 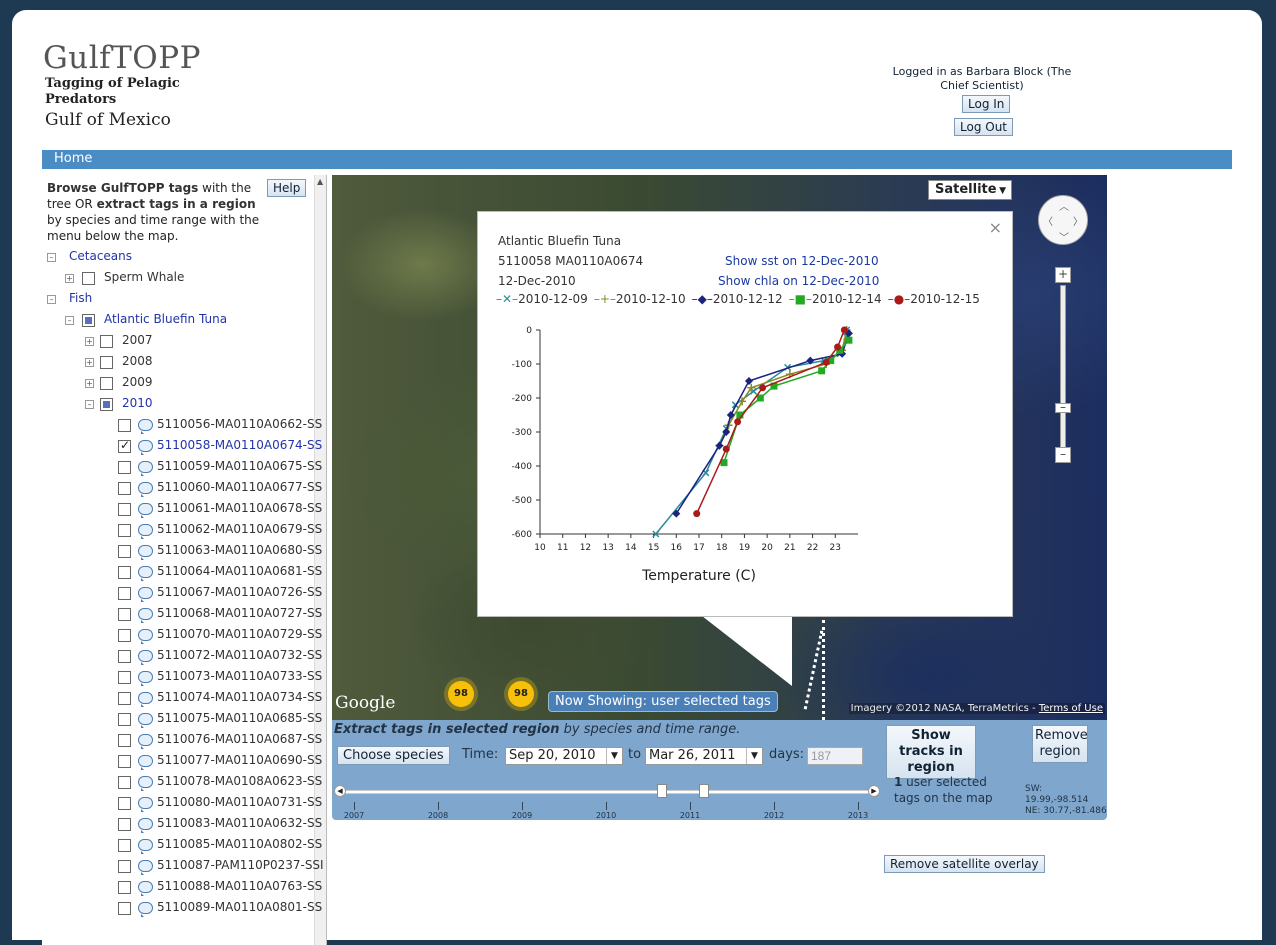 What do you see at coordinates (178, 383) in the screenshot?
I see `tree-node-year: +2009` at bounding box center [178, 383].